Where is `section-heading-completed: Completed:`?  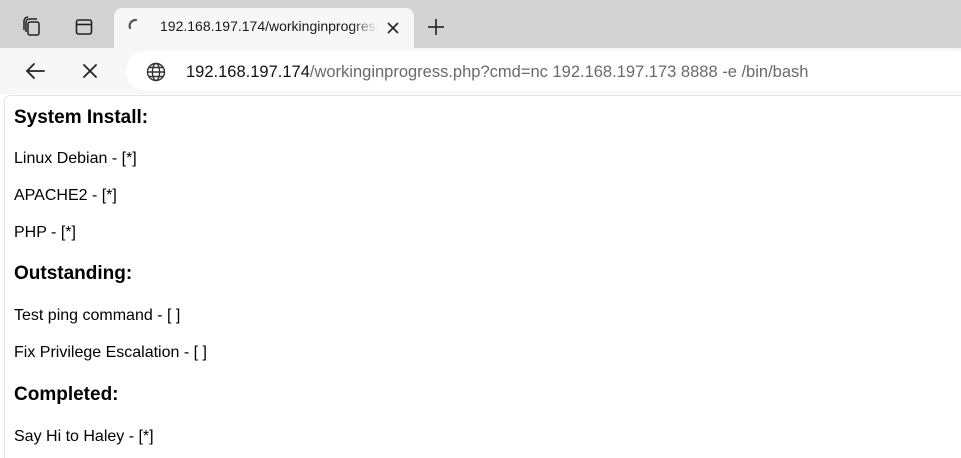 section-heading-completed: Completed: is located at coordinates (66, 394).